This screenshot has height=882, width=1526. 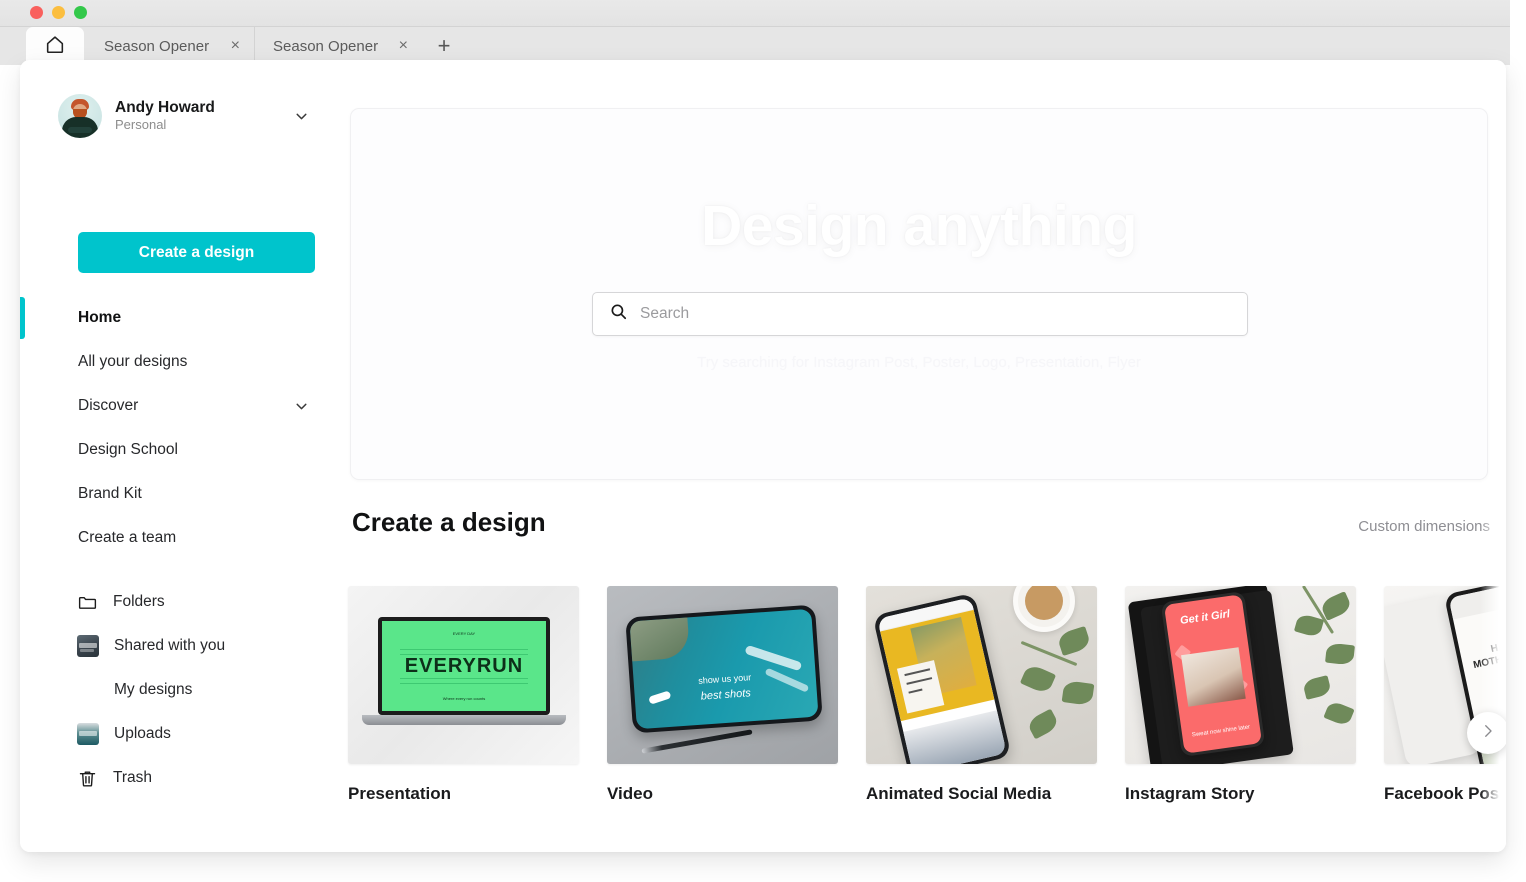 I want to click on sidebar-item-create-a-team: Create a team, so click(x=175, y=538).